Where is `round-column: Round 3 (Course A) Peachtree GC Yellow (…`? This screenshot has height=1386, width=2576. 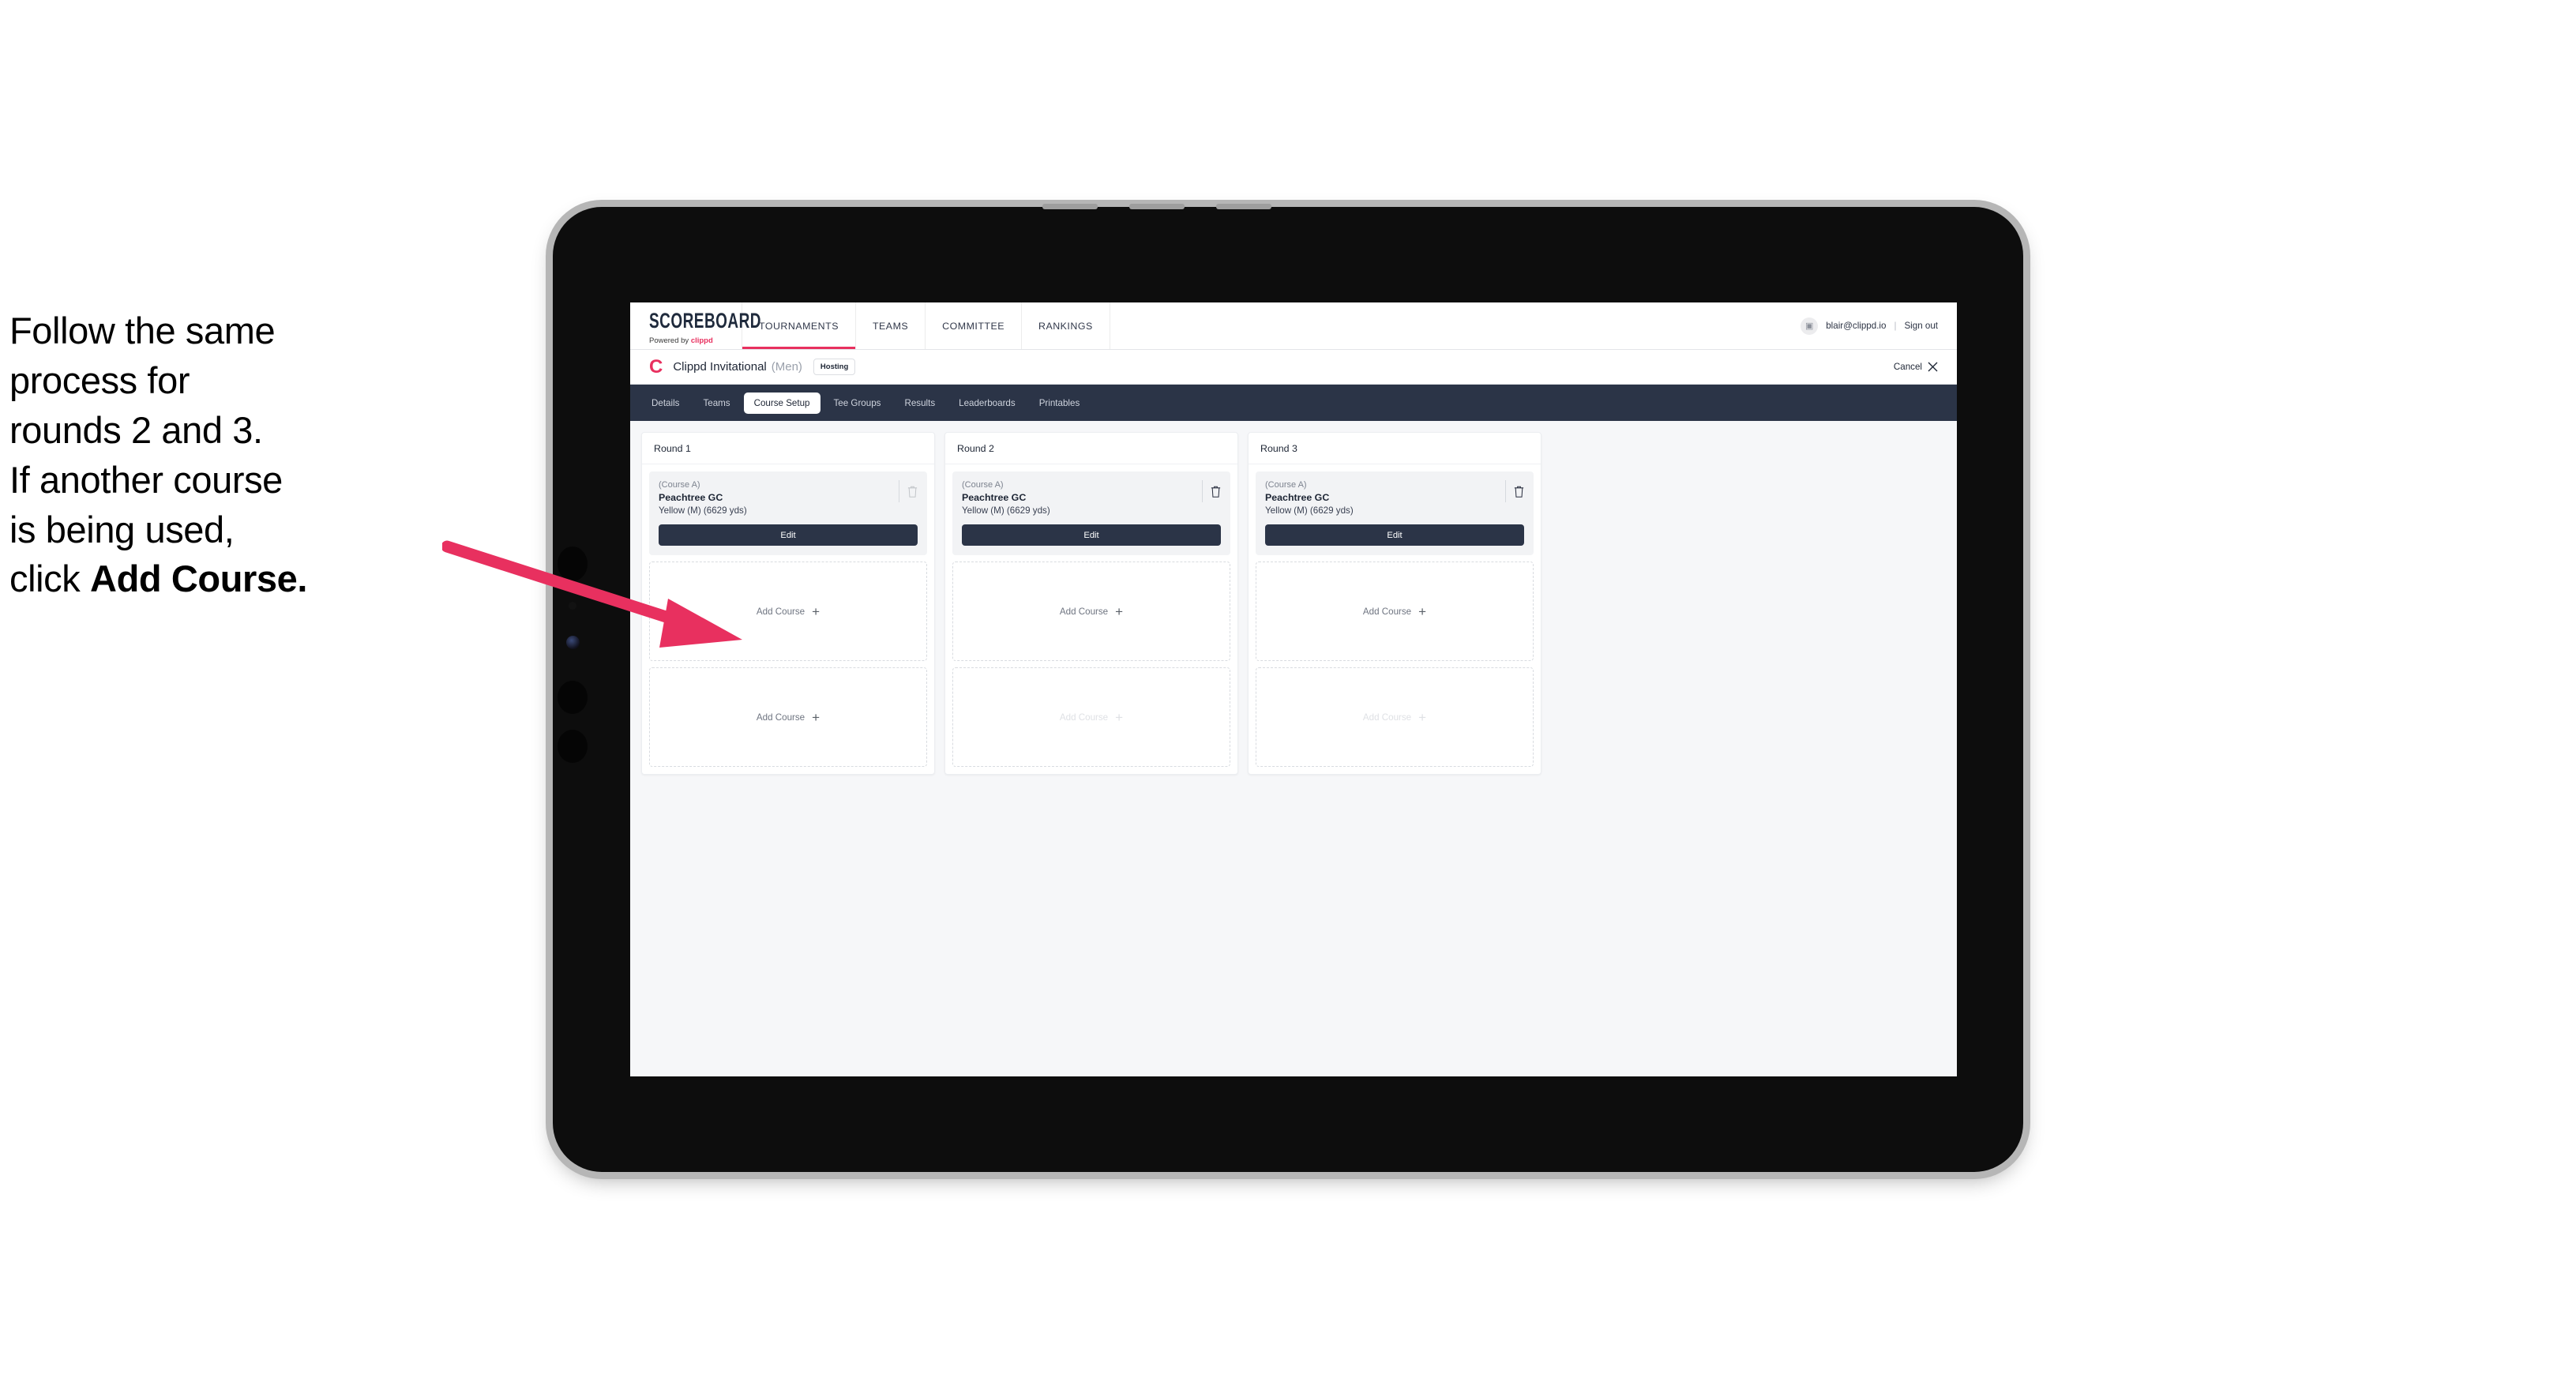 round-column: Round 3 (Course A) Peachtree GC Yellow (… is located at coordinates (1394, 603).